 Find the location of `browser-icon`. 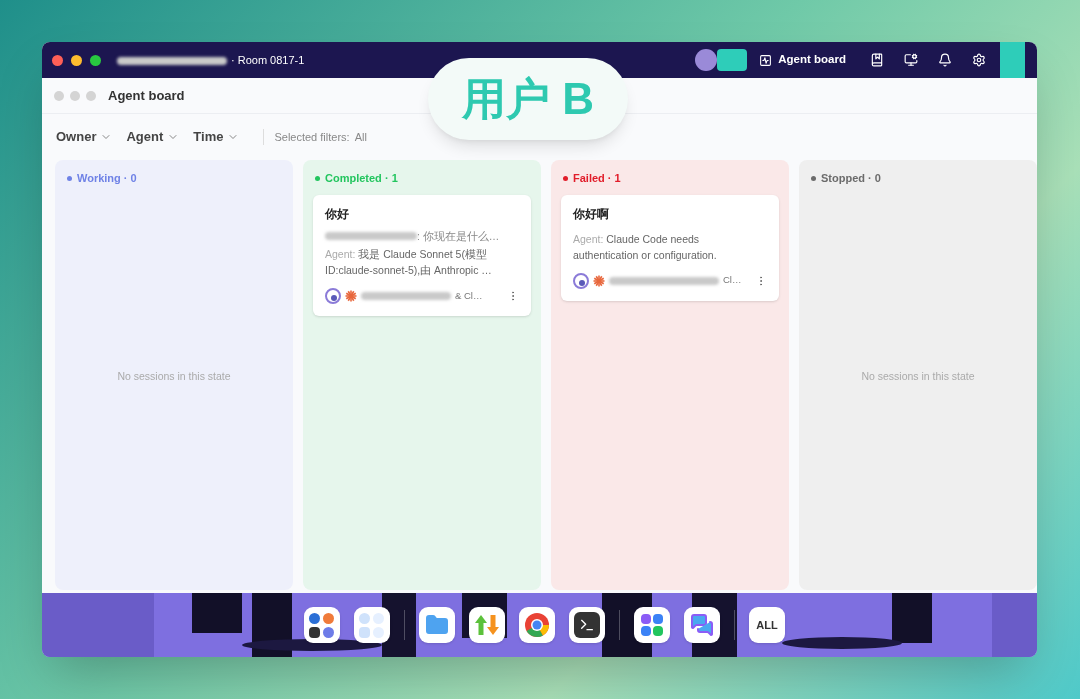

browser-icon is located at coordinates (537, 625).